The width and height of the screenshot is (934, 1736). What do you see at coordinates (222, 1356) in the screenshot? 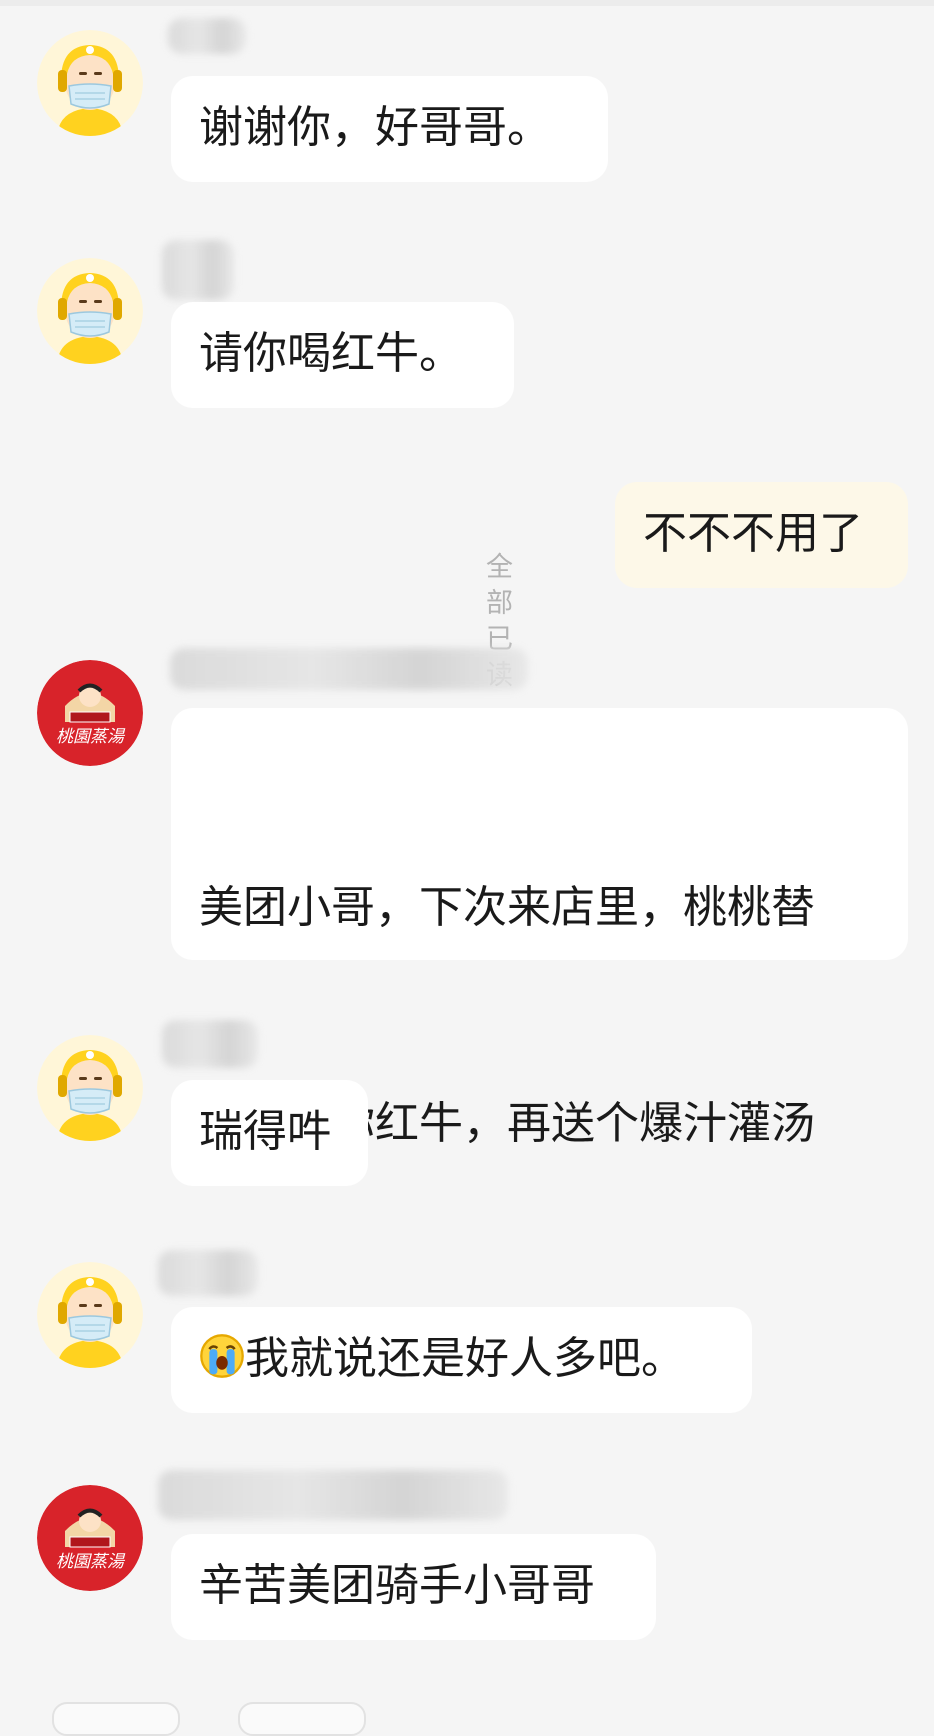
I see `crying-emoji-icon` at bounding box center [222, 1356].